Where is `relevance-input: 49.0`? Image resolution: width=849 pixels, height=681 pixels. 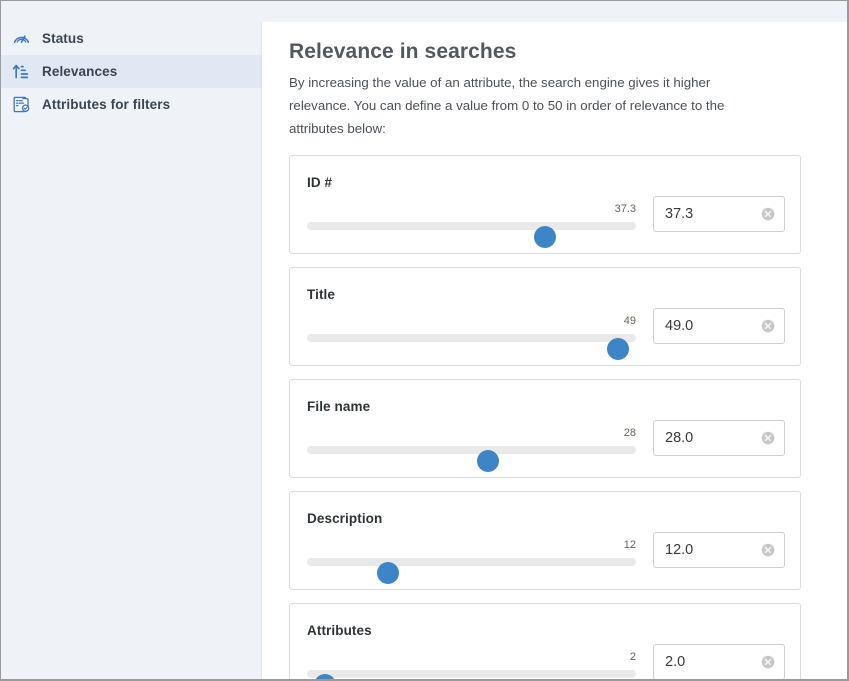 relevance-input: 49.0 is located at coordinates (719, 325).